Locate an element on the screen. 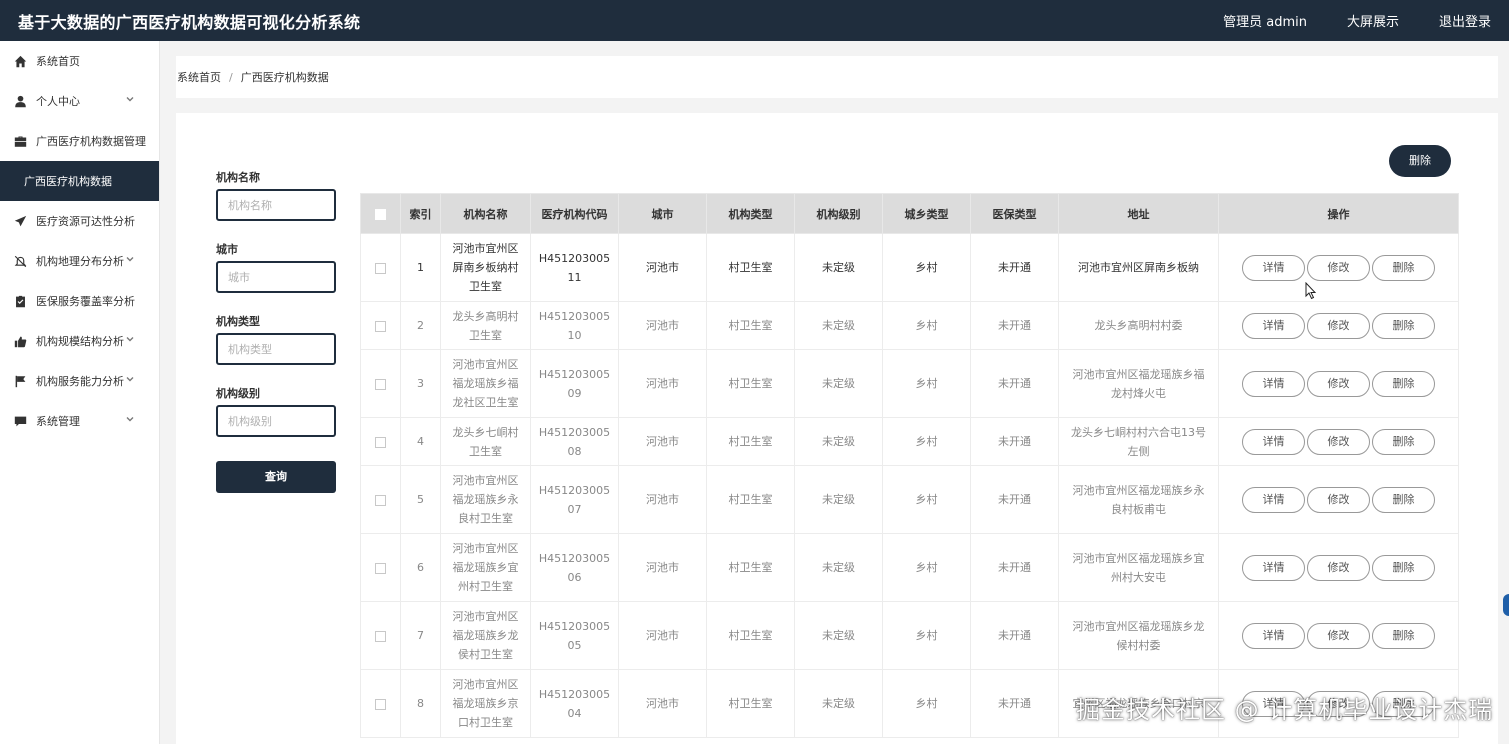 The image size is (1509, 744). column-header: 医保类型 is located at coordinates (1014, 213).